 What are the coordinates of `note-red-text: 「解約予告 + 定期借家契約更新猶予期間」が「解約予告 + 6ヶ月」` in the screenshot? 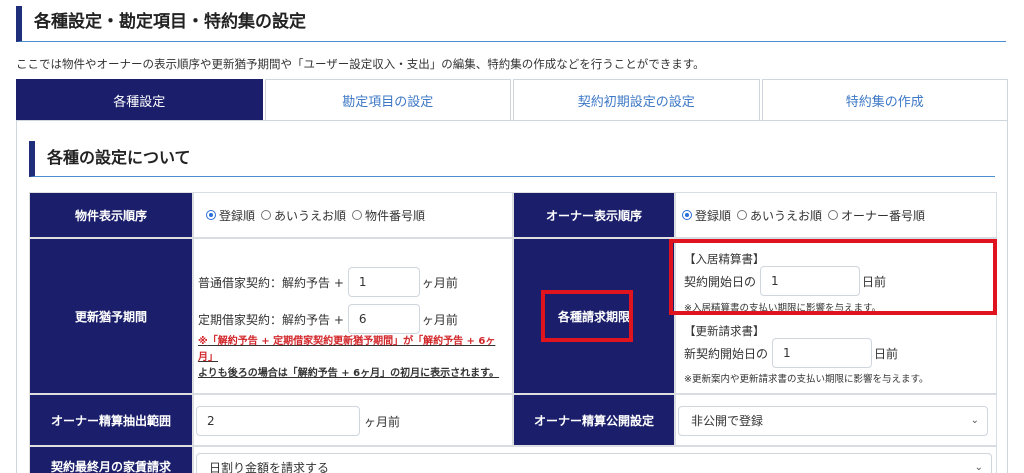 It's located at (347, 349).